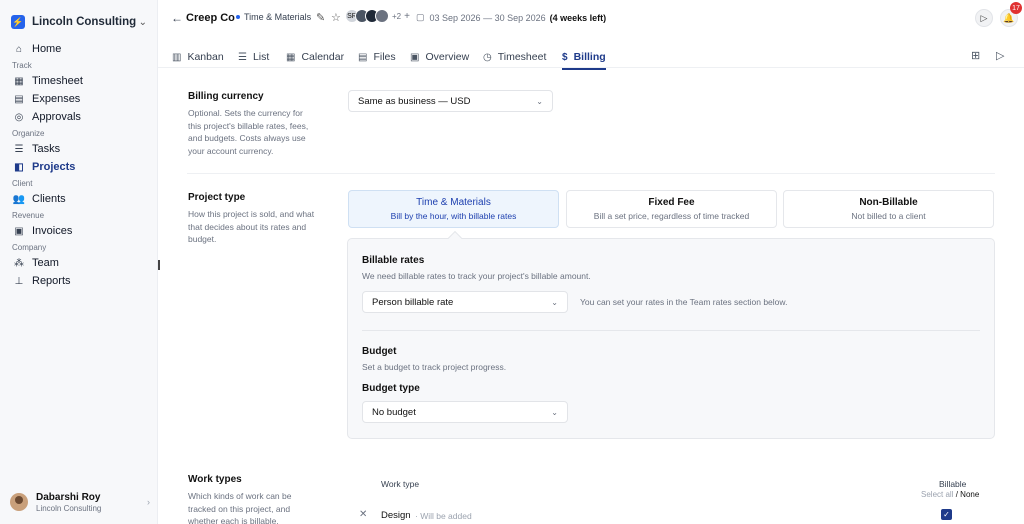 The image size is (1024, 524). Describe the element at coordinates (19, 167) in the screenshot. I see `projects-icon: ◧` at that location.